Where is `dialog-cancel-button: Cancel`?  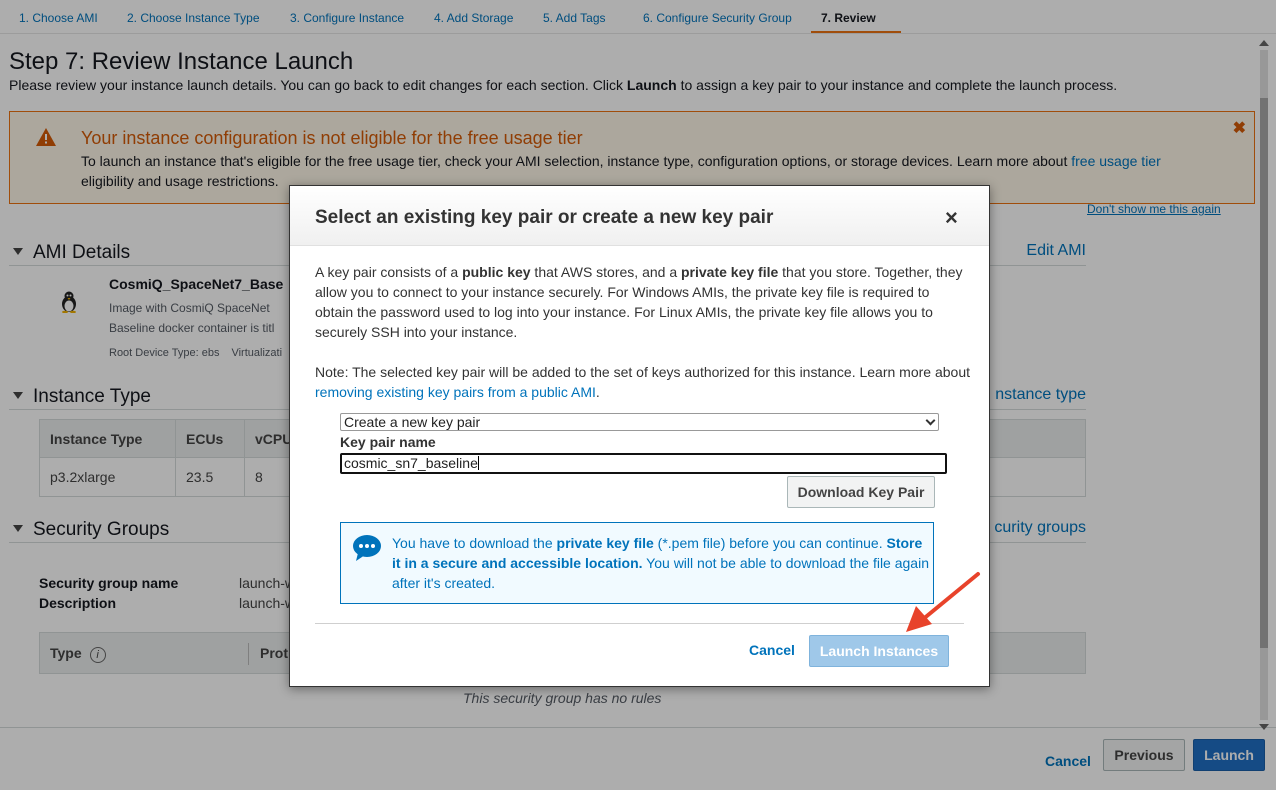 dialog-cancel-button: Cancel is located at coordinates (772, 650).